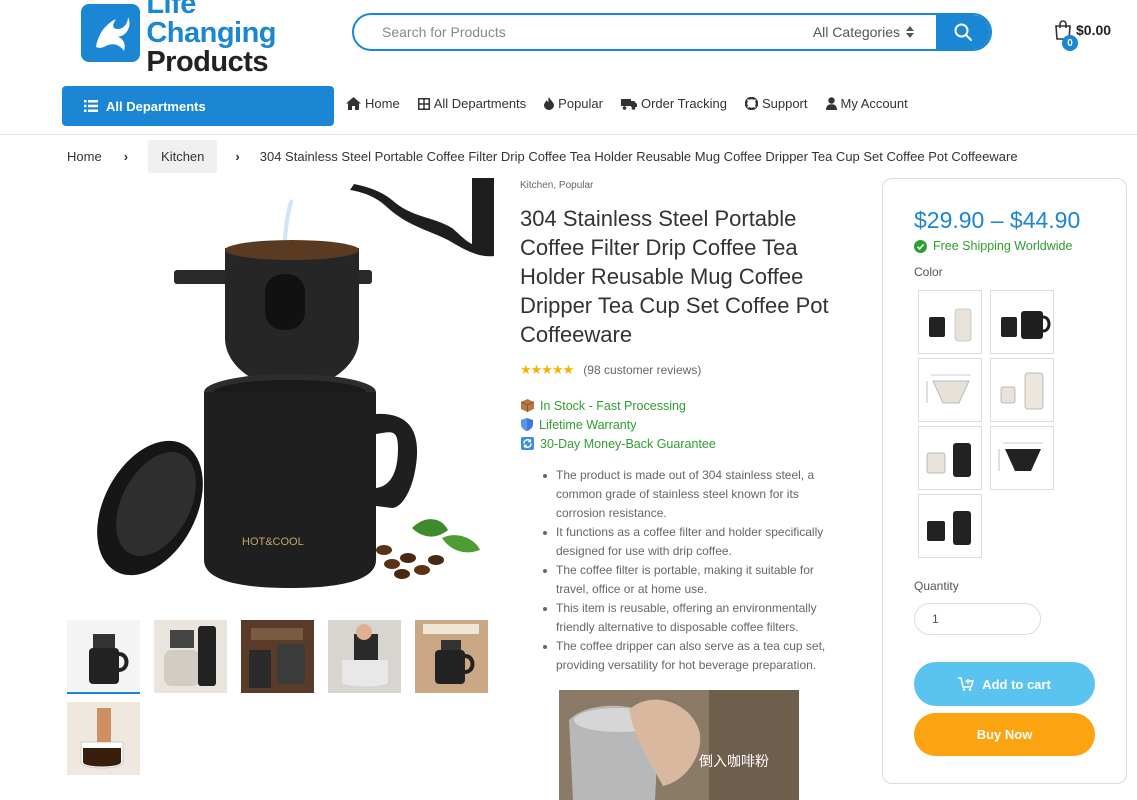  I want to click on category-select-label: All Categories, so click(856, 32).